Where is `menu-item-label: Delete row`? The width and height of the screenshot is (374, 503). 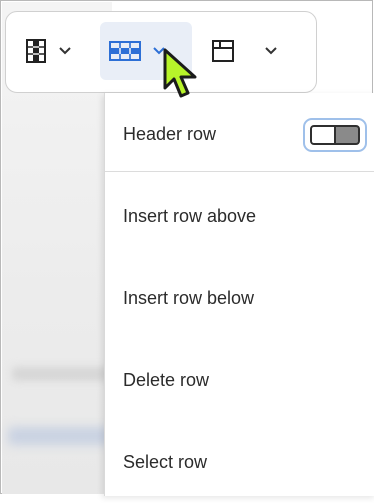 menu-item-label: Delete row is located at coordinates (166, 379).